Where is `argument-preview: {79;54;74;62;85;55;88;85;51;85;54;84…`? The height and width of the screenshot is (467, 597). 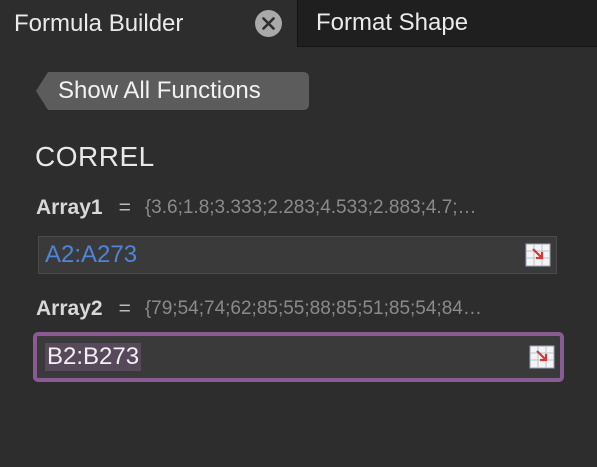 argument-preview: {79;54;74;62;85;55;88;85;51;85;54;84… is located at coordinates (313, 308).